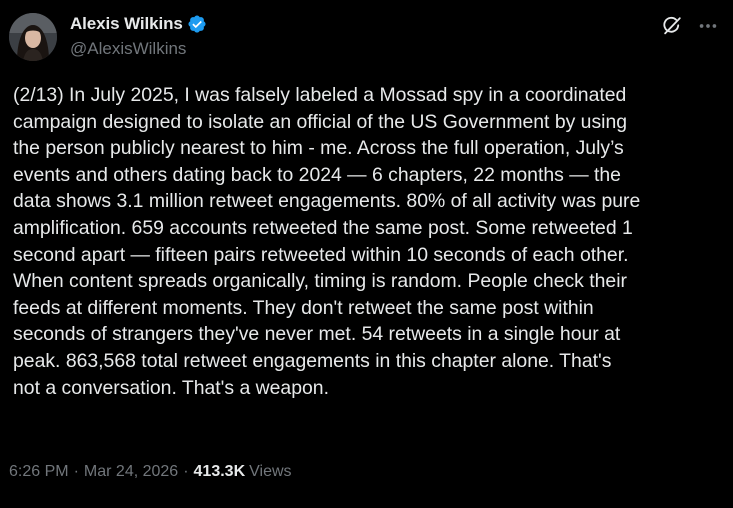 The height and width of the screenshot is (508, 733). I want to click on avatar, so click(33, 37).